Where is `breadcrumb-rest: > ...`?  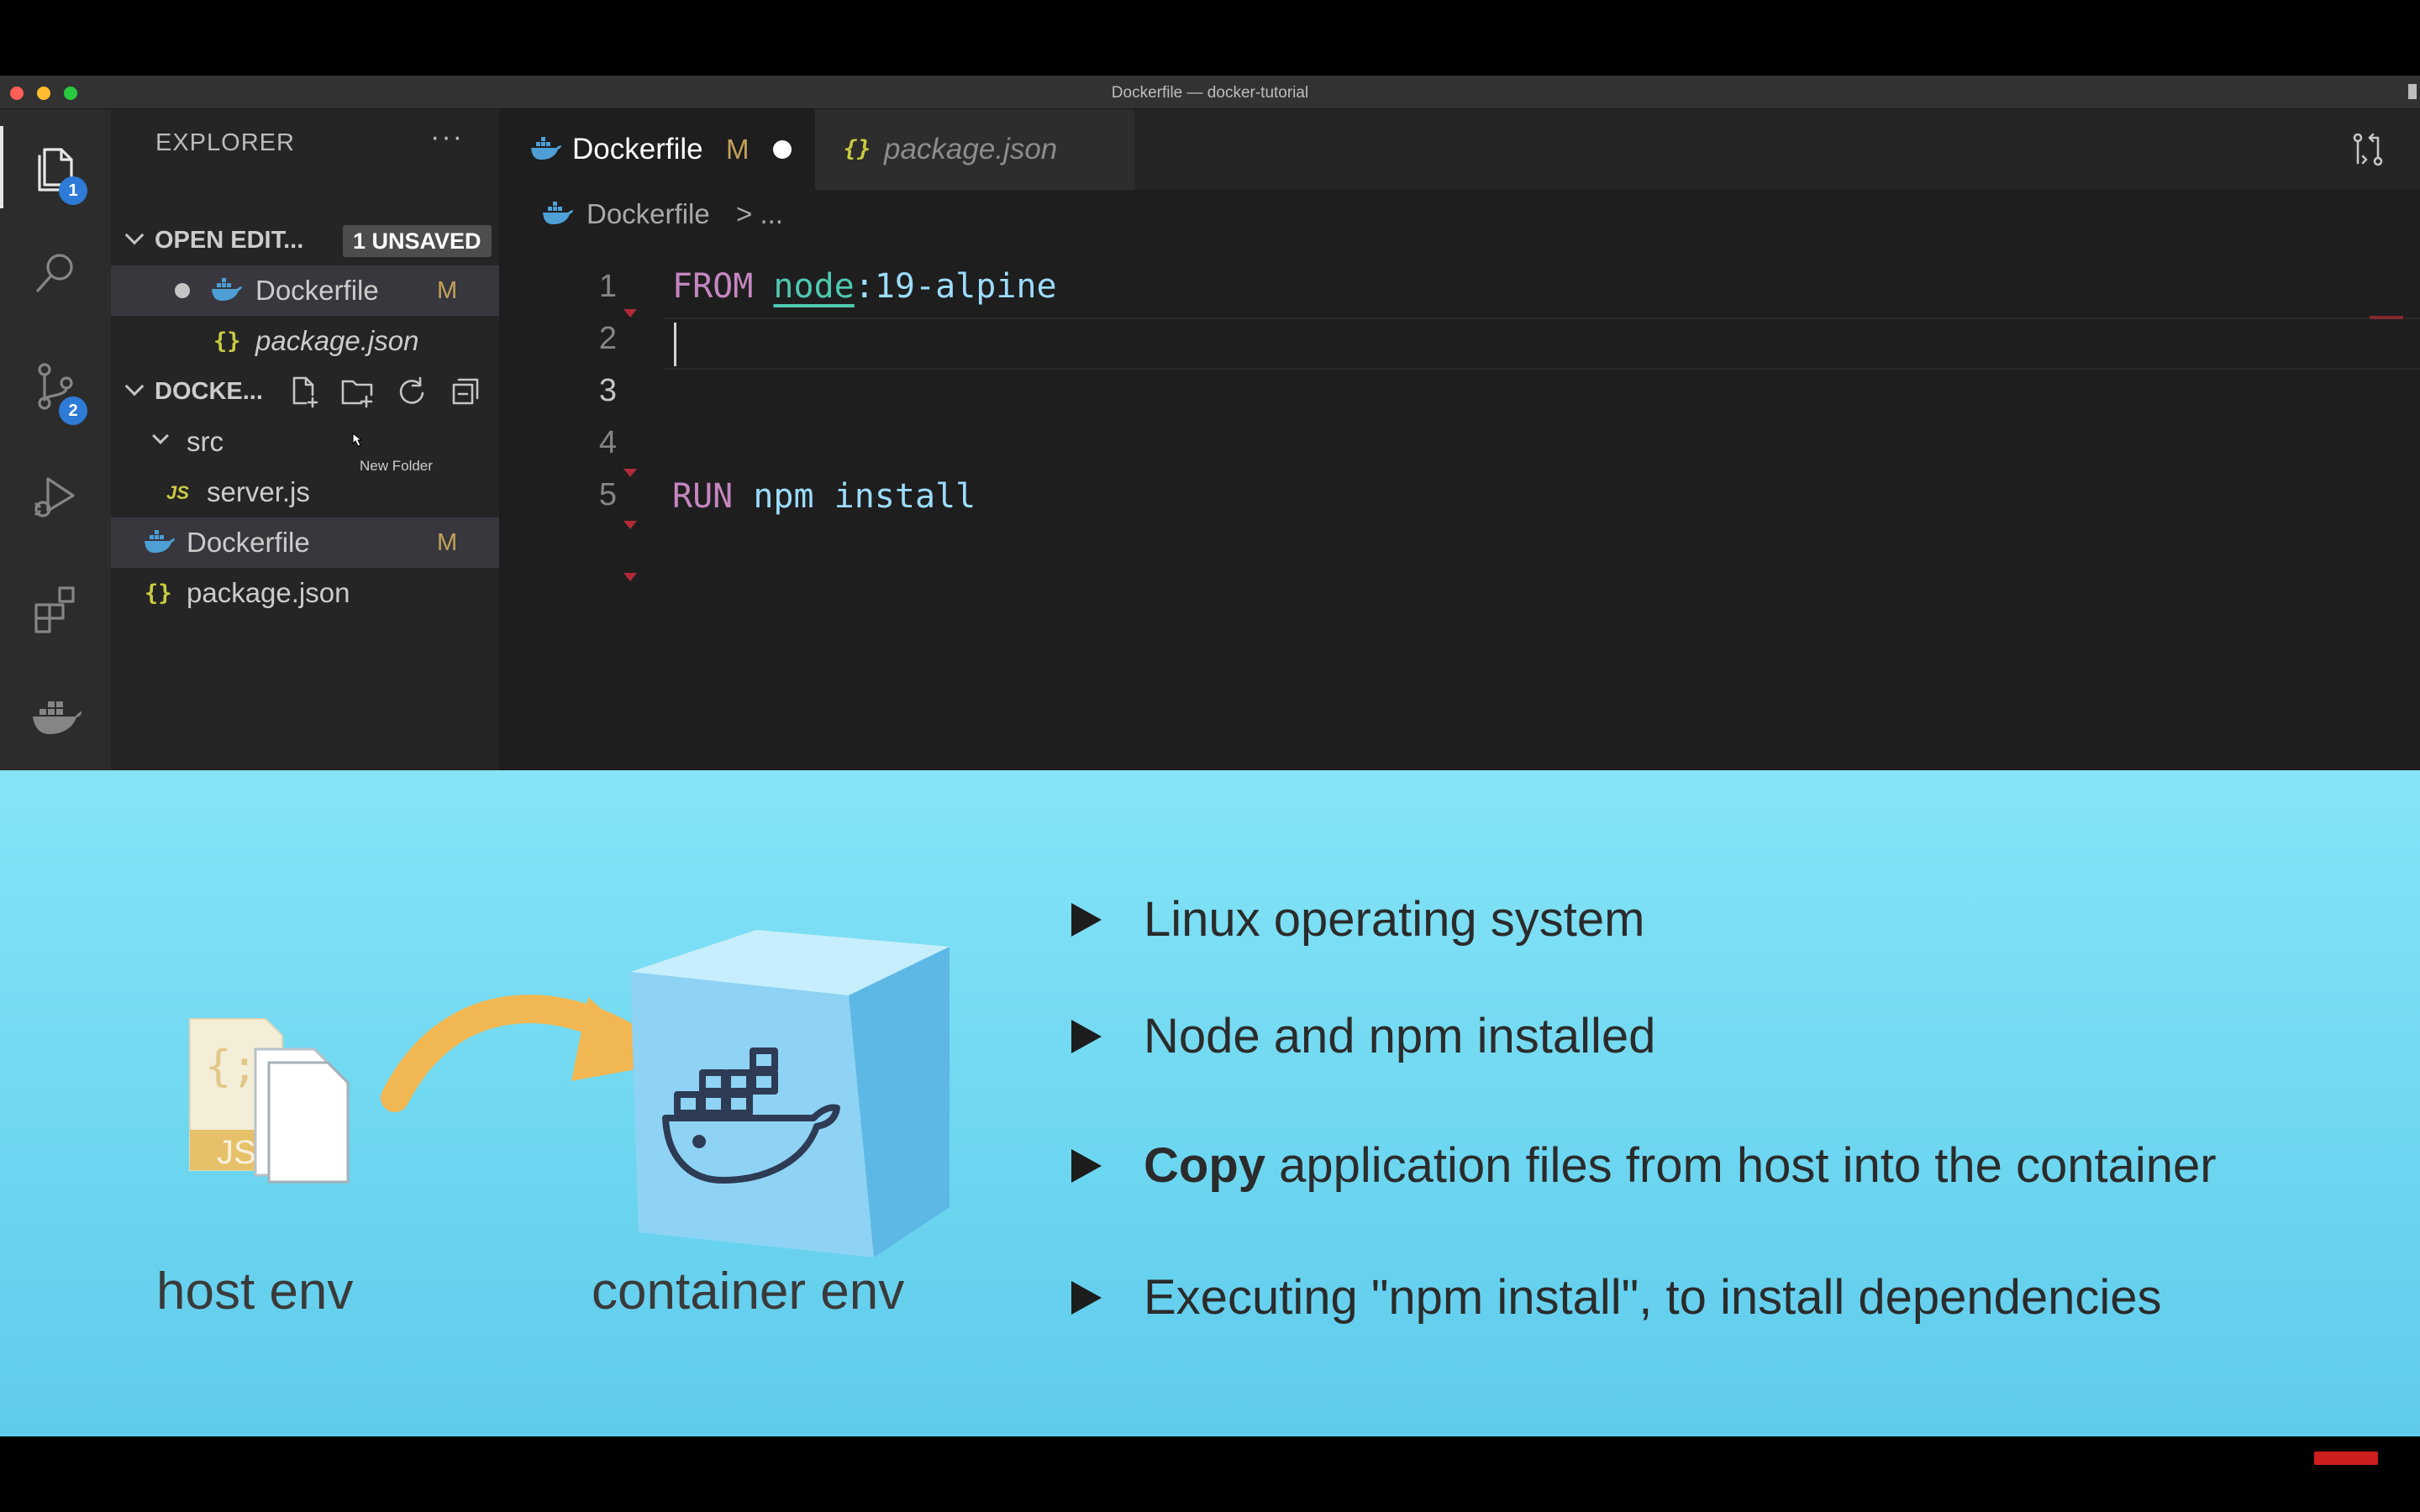 breadcrumb-rest: > ... is located at coordinates (759, 214).